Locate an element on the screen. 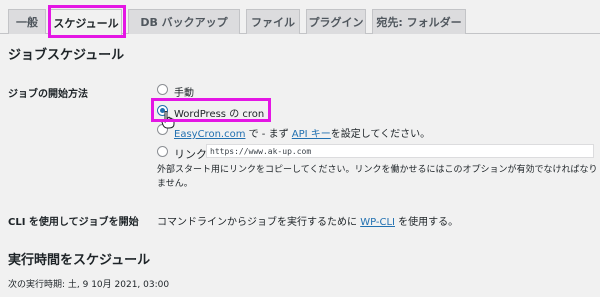 Image resolution: width=600 pixels, height=297 pixels. cli-text-after: を使用する。 is located at coordinates (427, 222).